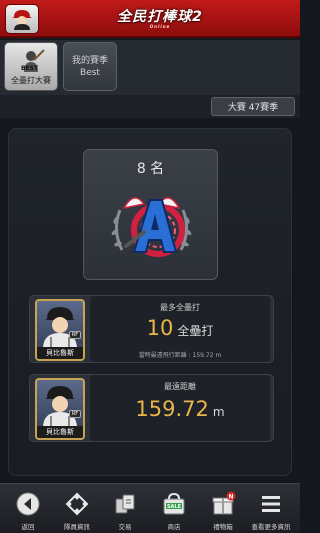  Describe the element at coordinates (195, 331) in the screenshot. I see `stat-unit: 全壘打` at that location.